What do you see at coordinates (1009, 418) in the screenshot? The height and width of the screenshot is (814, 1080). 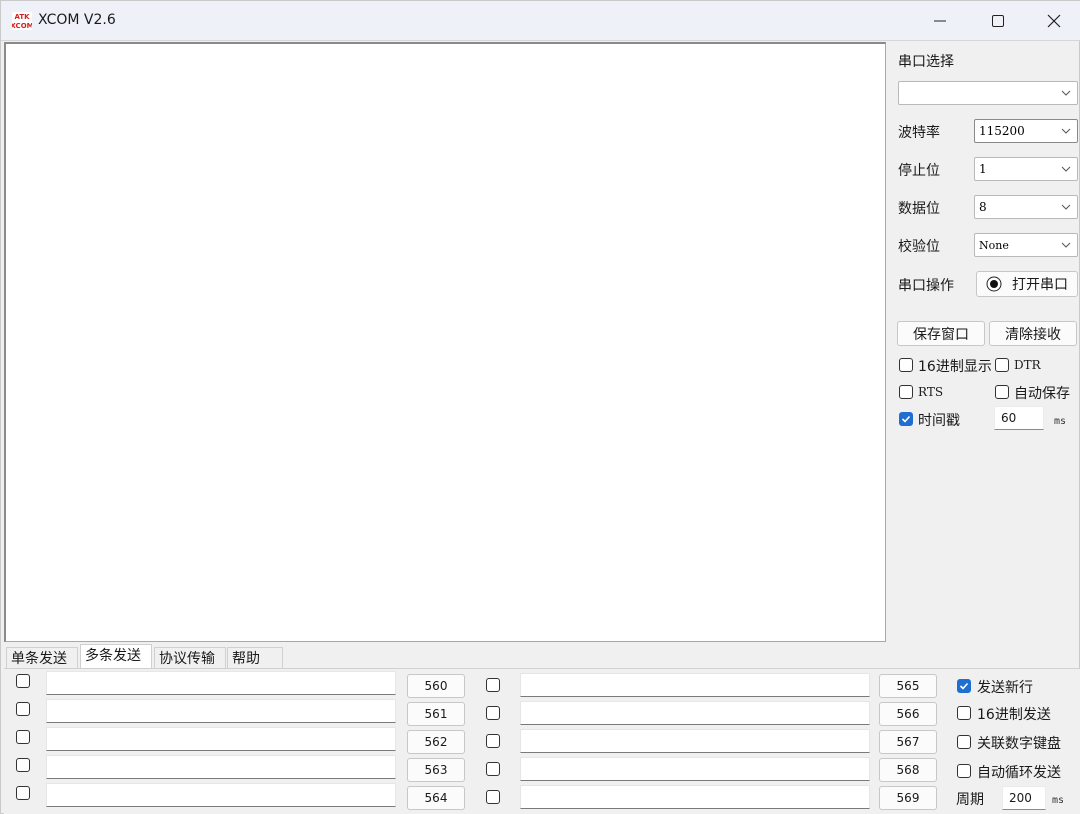 I see `timestamp-interval-value: 60` at bounding box center [1009, 418].